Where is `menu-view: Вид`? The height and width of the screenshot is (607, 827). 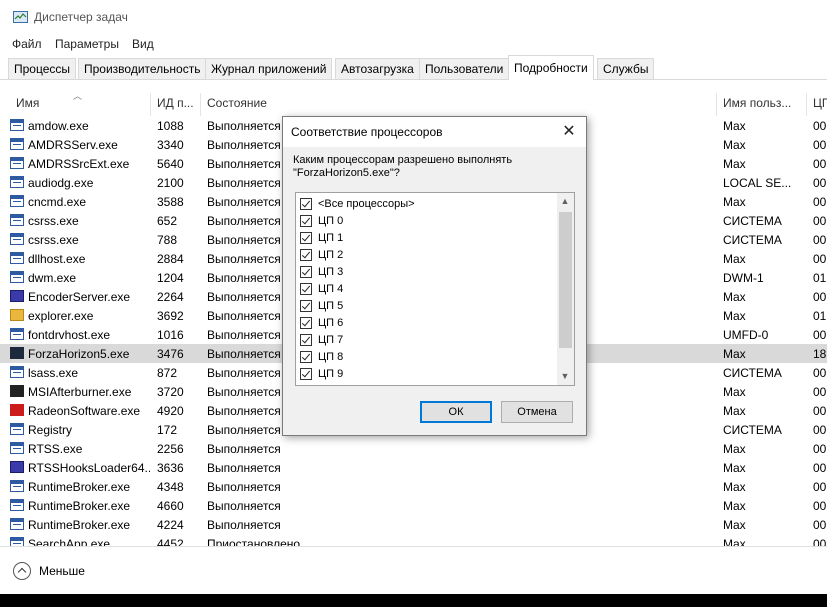 menu-view: Вид is located at coordinates (143, 44).